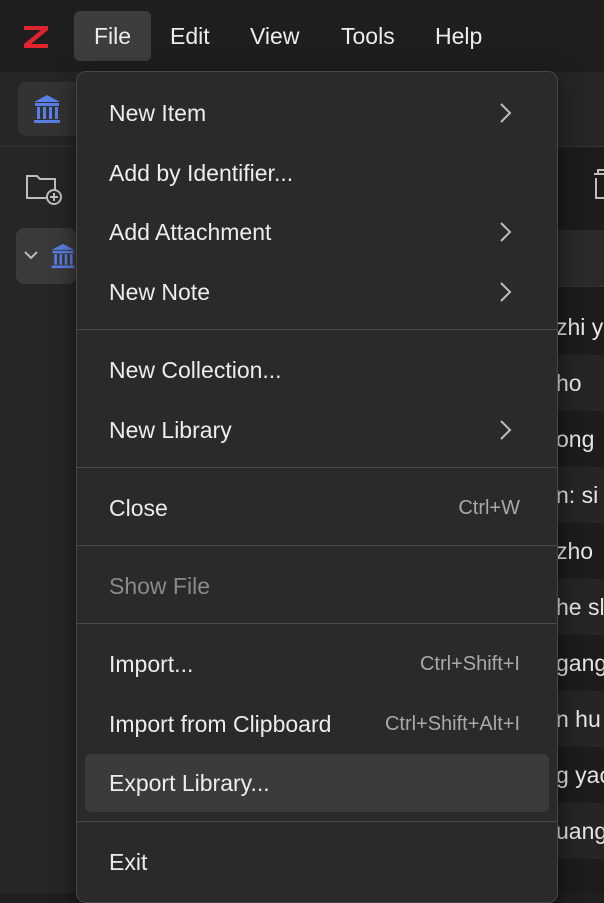 The width and height of the screenshot is (604, 903). What do you see at coordinates (138, 508) in the screenshot?
I see `menuitem-label: Close` at bounding box center [138, 508].